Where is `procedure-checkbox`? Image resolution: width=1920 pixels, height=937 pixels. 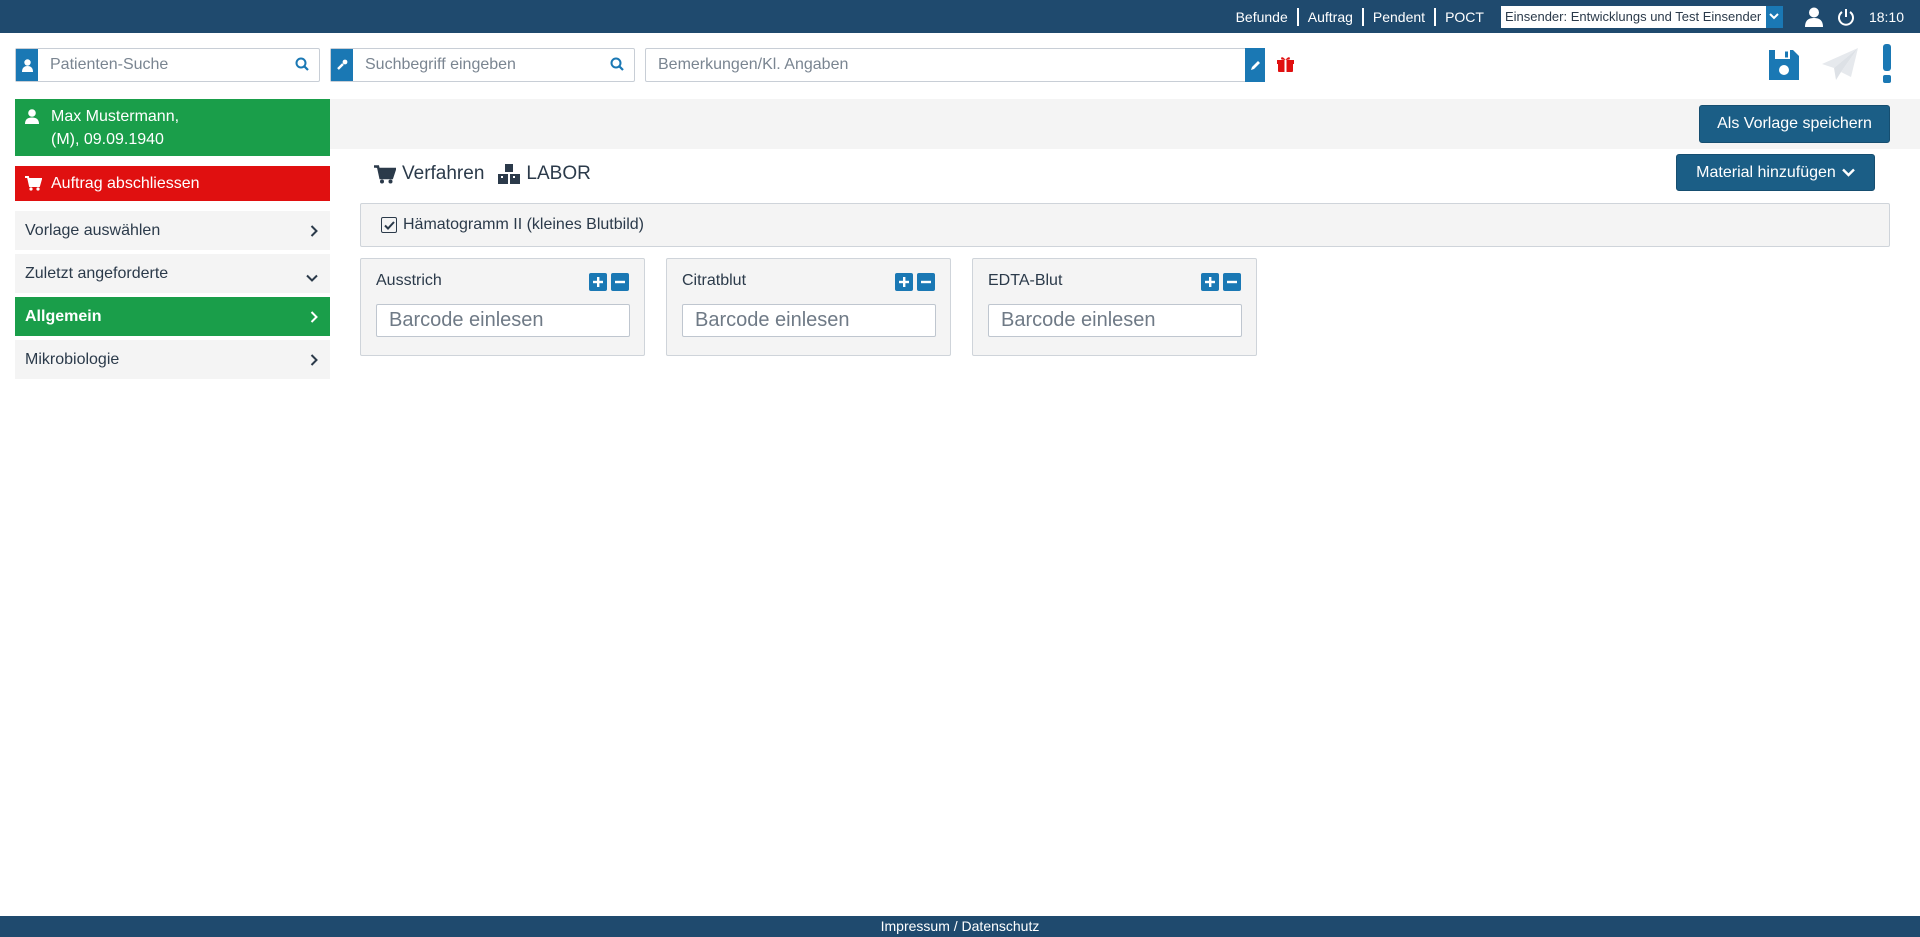 procedure-checkbox is located at coordinates (389, 225).